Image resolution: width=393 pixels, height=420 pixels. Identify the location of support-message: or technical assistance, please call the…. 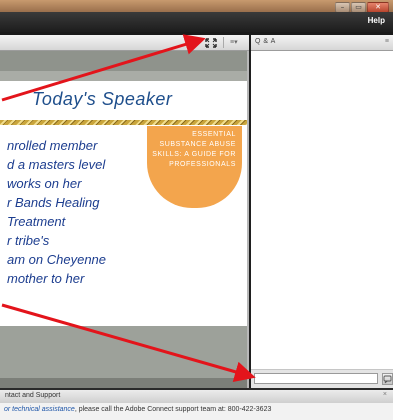
(137, 409).